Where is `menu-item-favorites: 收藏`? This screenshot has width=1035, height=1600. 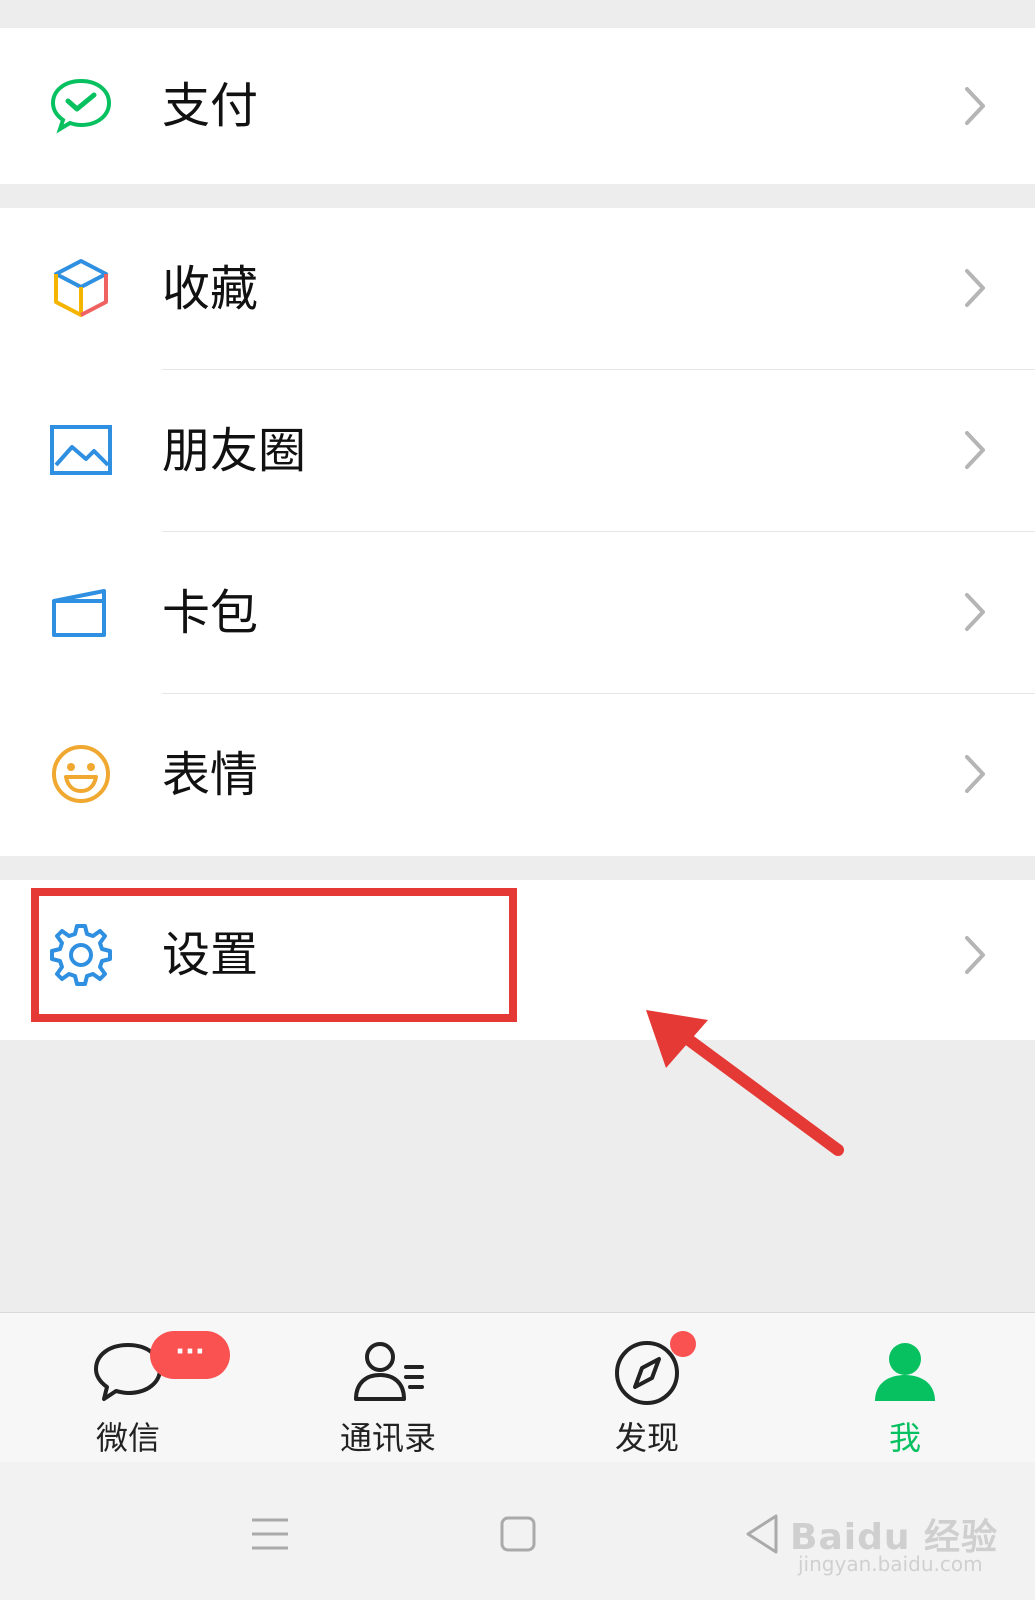
menu-item-favorites: 收藏 is located at coordinates (517, 289).